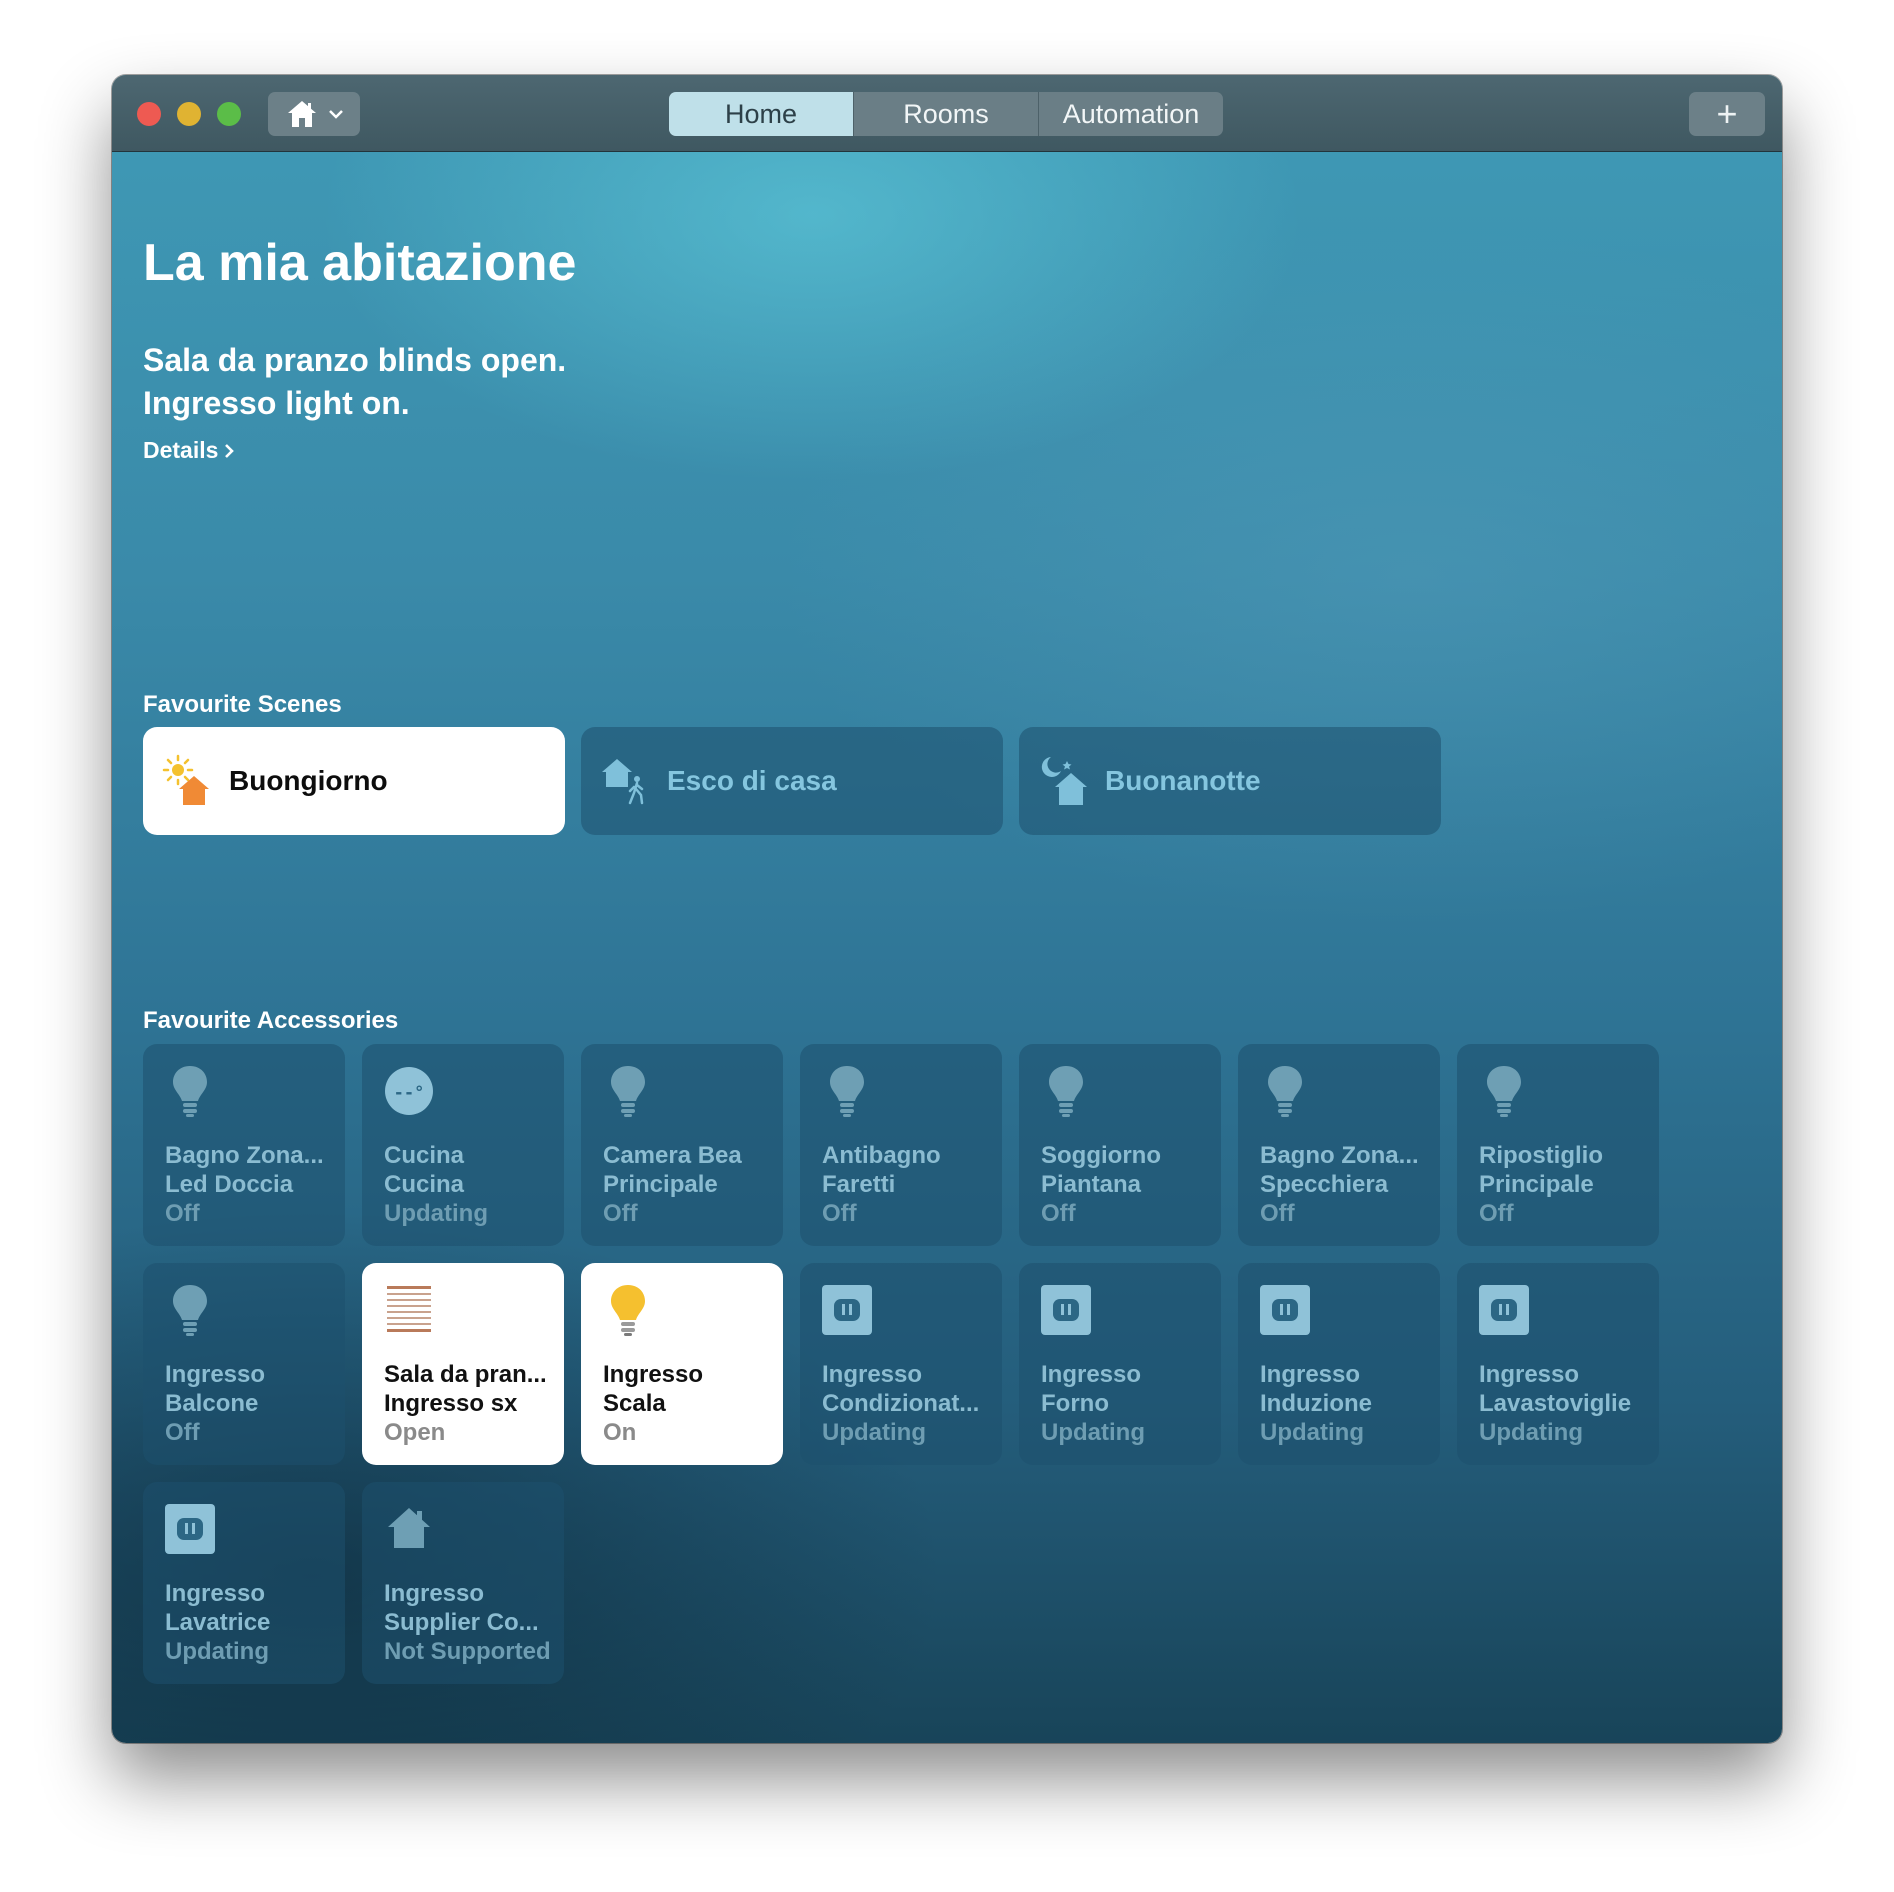  What do you see at coordinates (1126, 1403) in the screenshot?
I see `accessory-text: Ingresso Forno Updating` at bounding box center [1126, 1403].